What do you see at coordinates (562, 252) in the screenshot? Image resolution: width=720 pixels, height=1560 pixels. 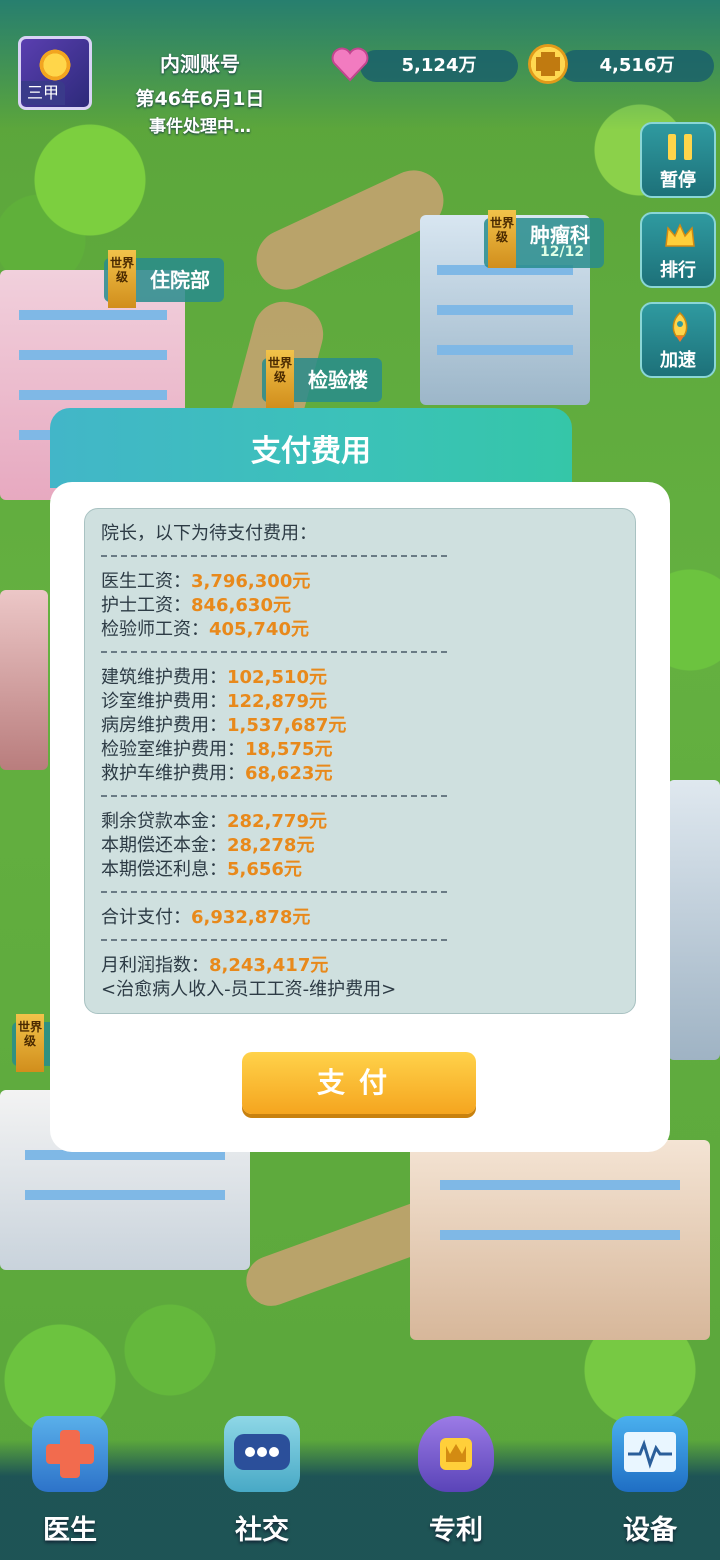 I see `building-capacity: 12/12` at bounding box center [562, 252].